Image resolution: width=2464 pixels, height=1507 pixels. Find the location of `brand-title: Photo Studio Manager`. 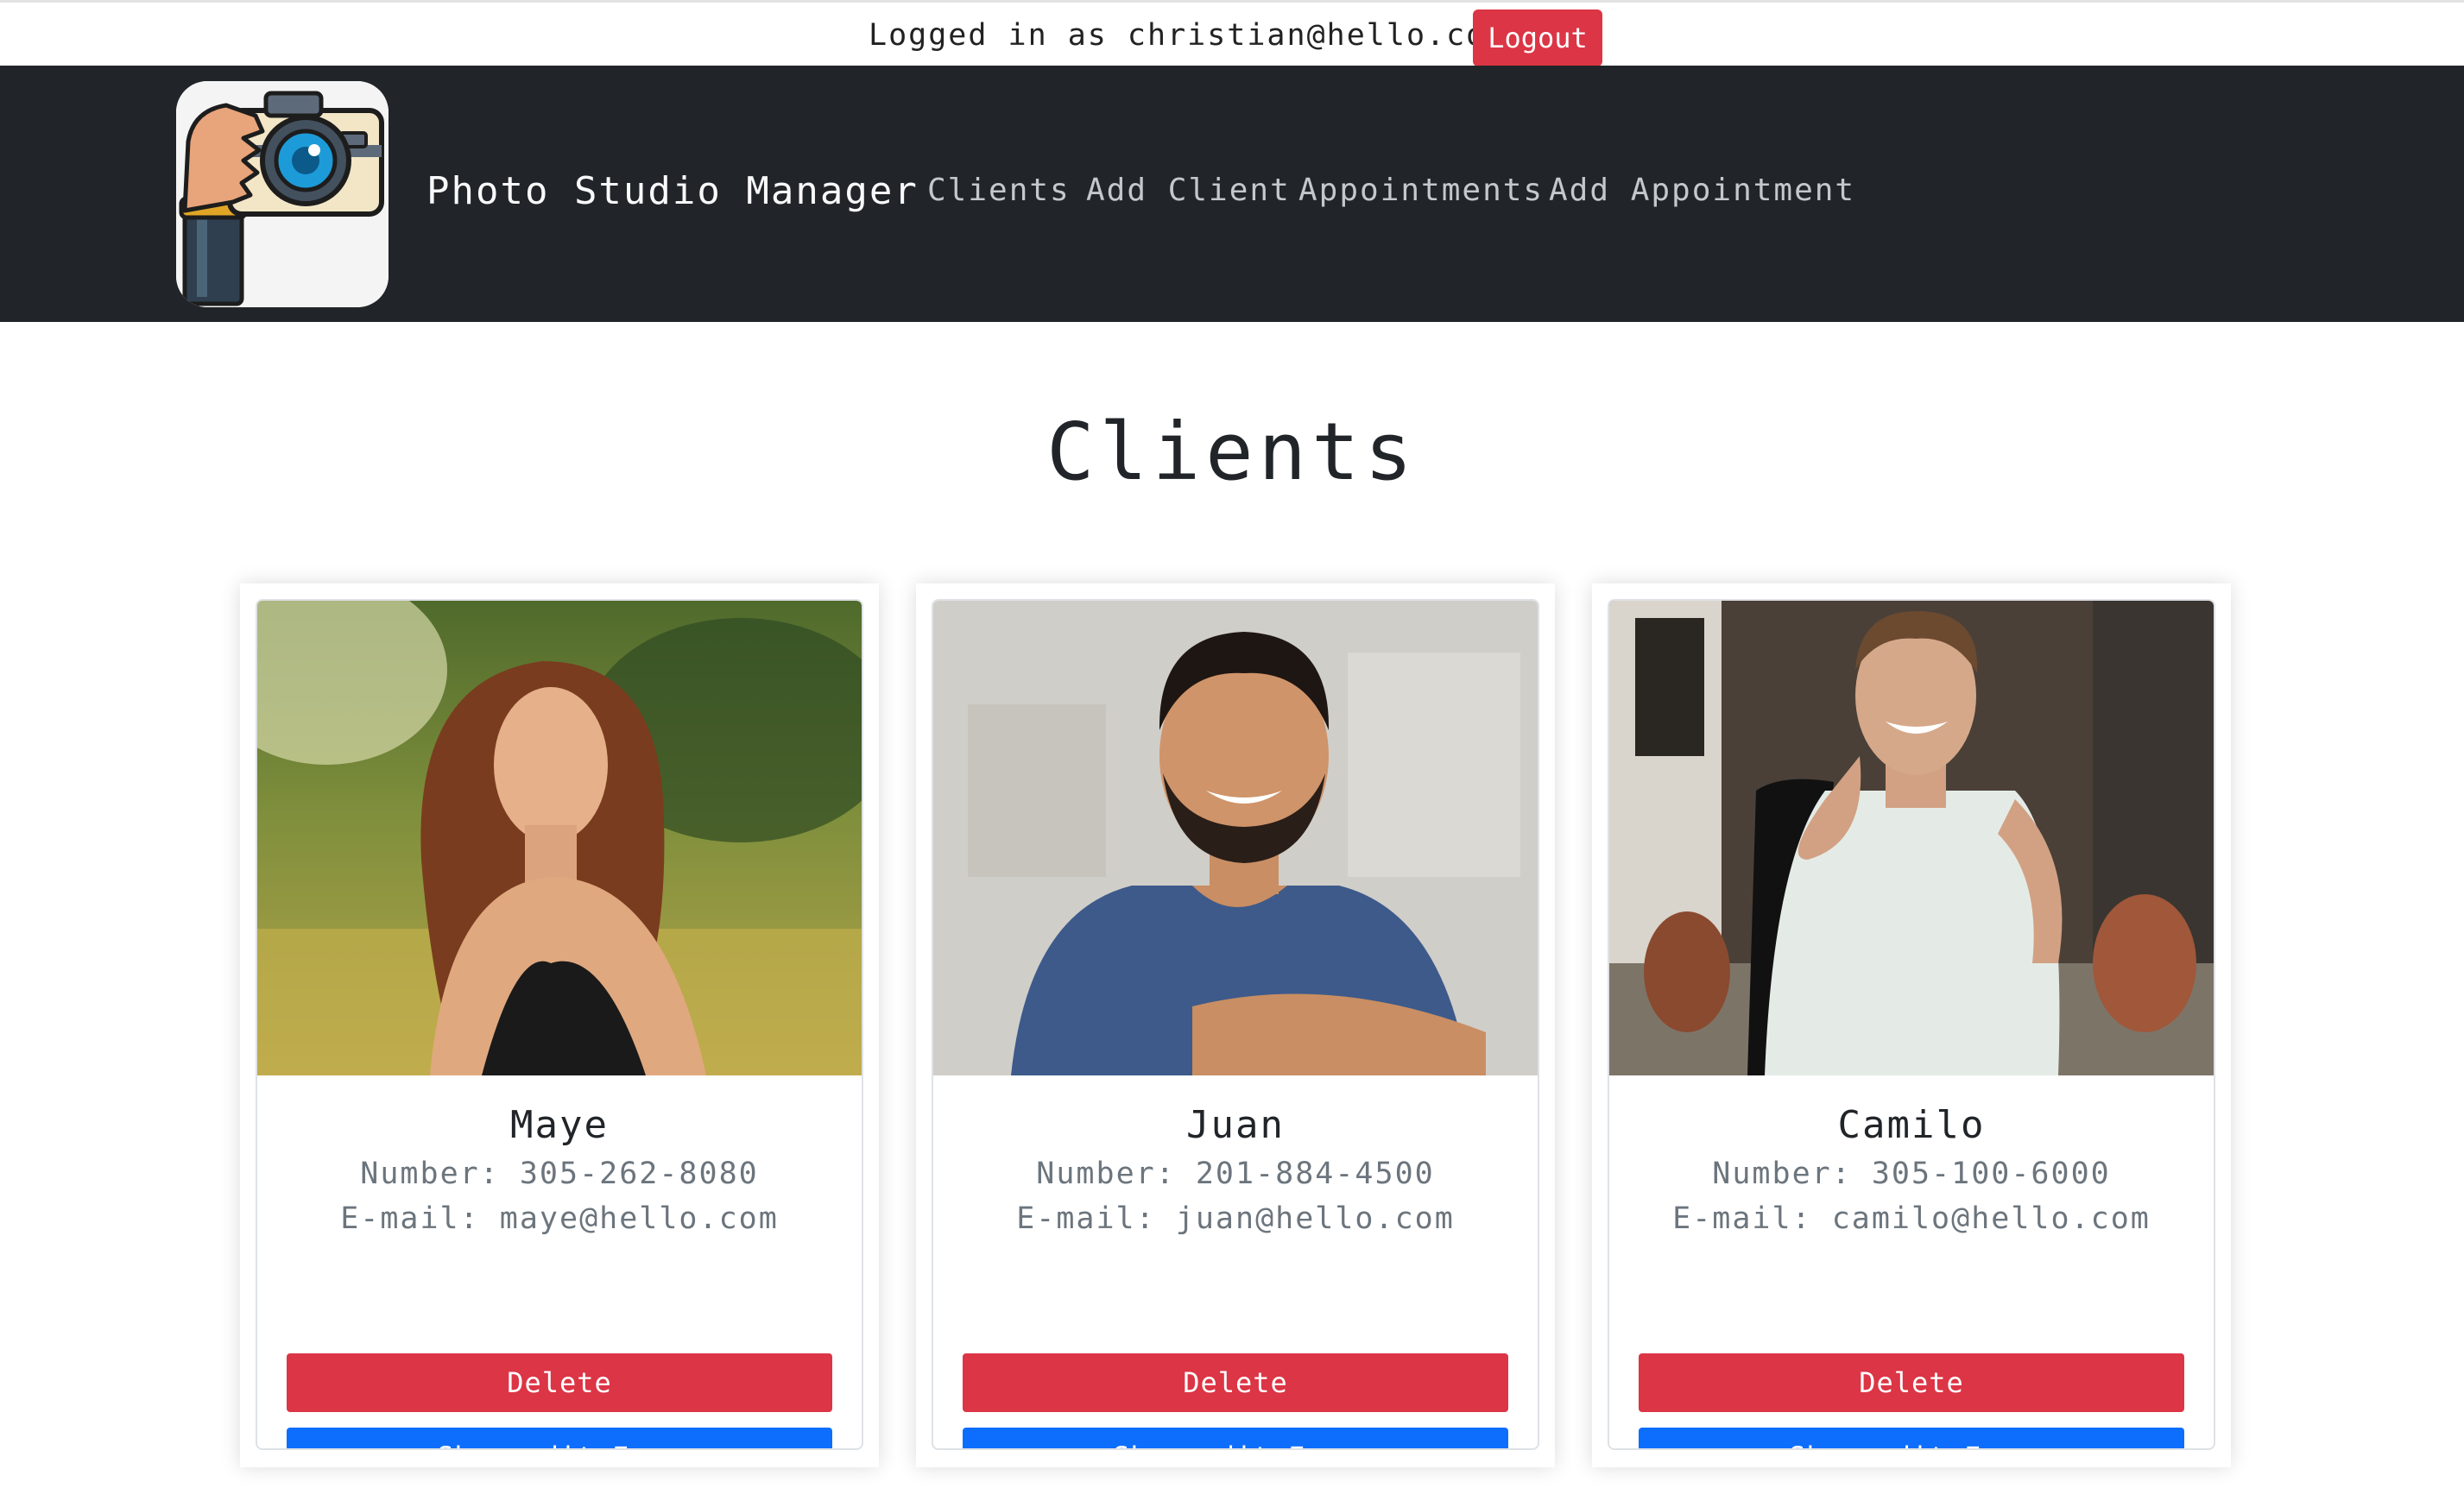

brand-title: Photo Studio Manager is located at coordinates (672, 191).